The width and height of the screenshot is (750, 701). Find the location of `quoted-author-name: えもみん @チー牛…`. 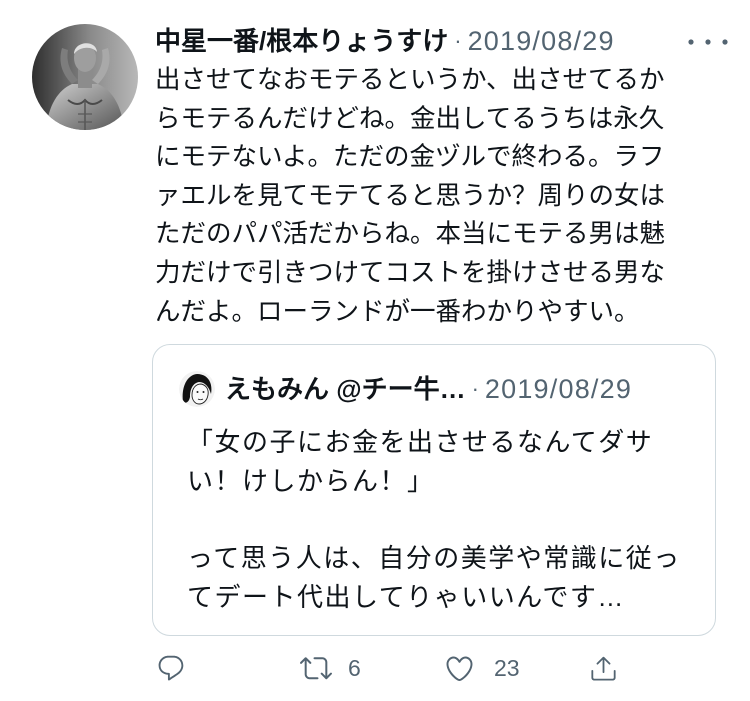

quoted-author-name: えもみん @チー牛… is located at coordinates (345, 389).